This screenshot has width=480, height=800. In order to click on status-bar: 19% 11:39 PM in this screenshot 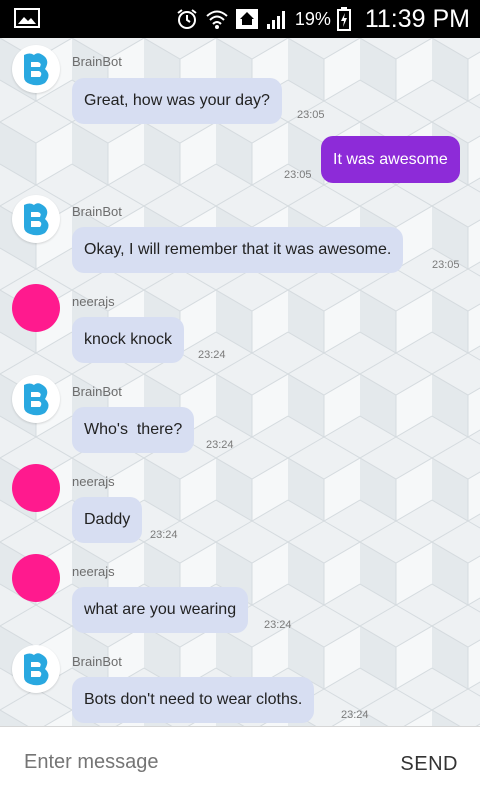, I will do `click(240, 19)`.